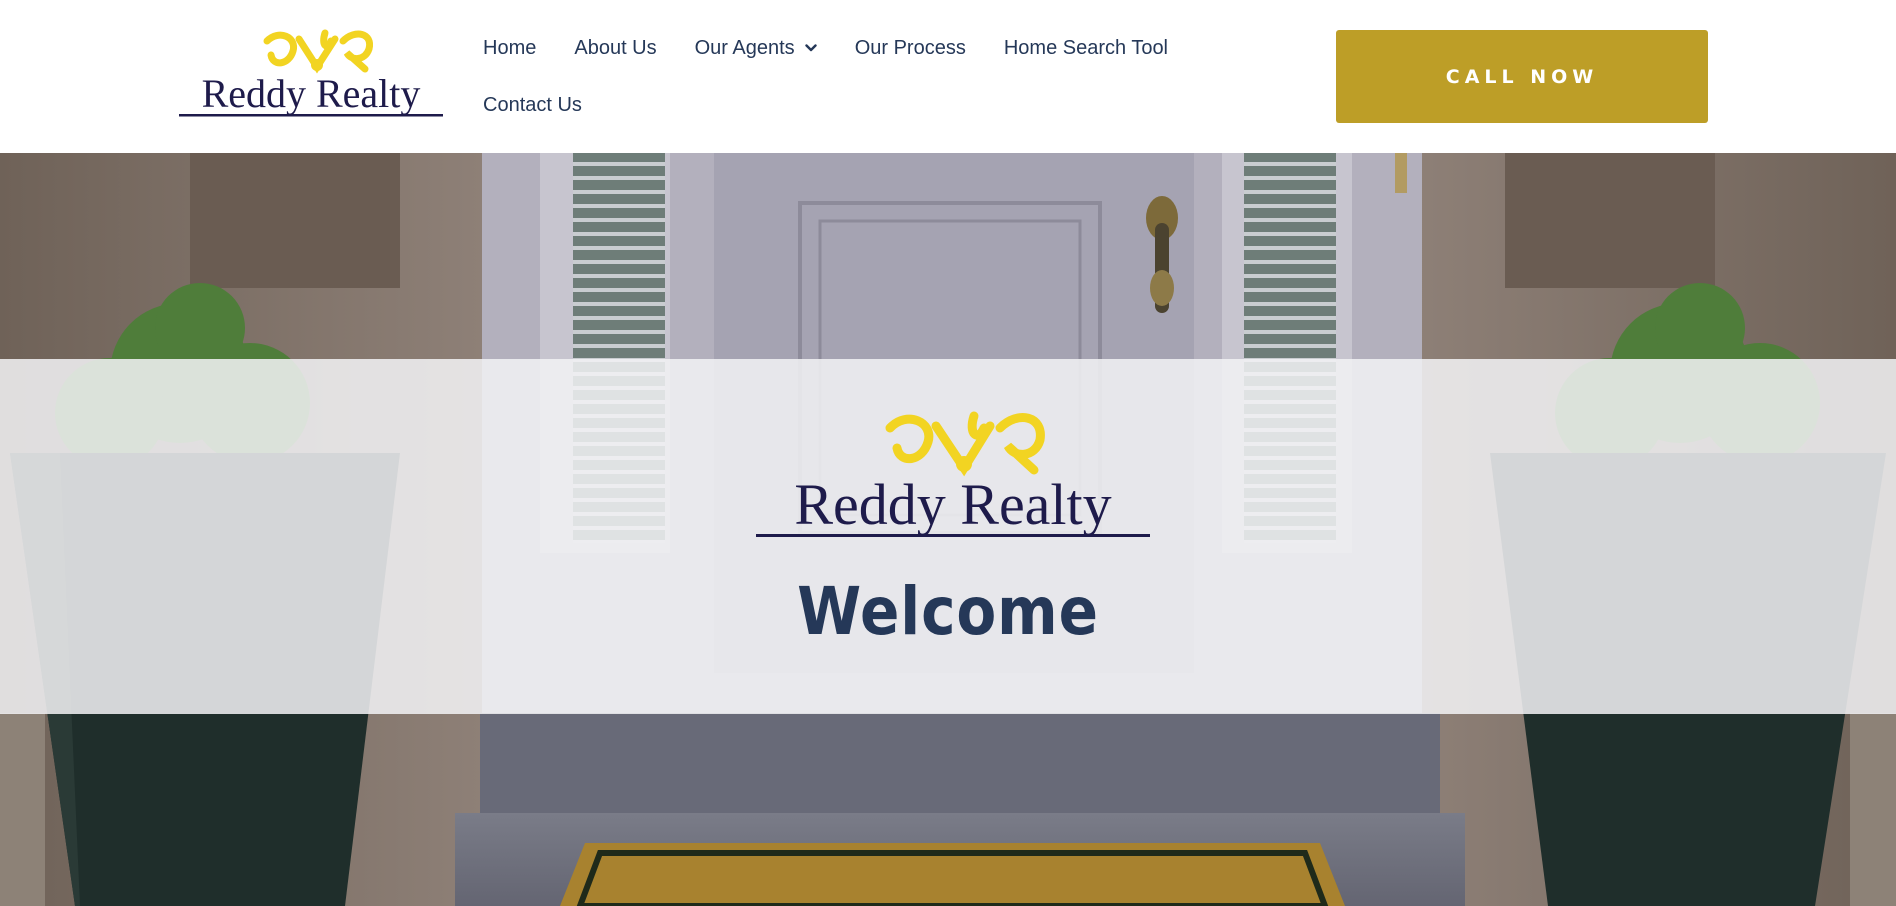 This screenshot has height=906, width=1896. I want to click on nav-contact-us: Contact Us, so click(532, 105).